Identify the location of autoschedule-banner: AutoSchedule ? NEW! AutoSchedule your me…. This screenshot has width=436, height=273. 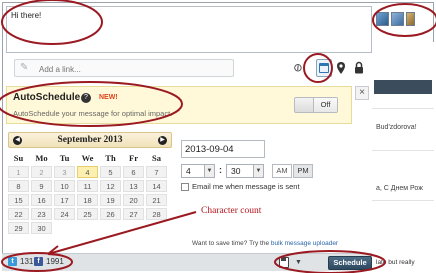
(179, 105).